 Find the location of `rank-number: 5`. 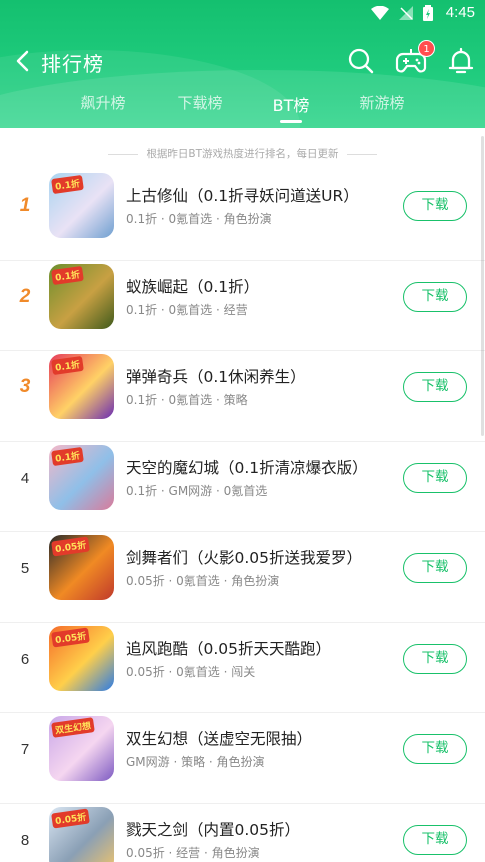

rank-number: 5 is located at coordinates (25, 568).